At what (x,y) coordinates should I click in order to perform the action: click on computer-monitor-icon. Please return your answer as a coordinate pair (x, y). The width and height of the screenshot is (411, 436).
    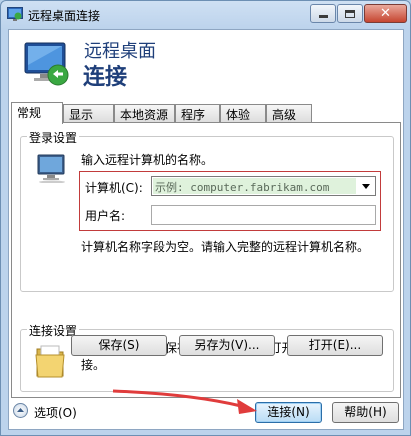
    Looking at the image, I should click on (51, 168).